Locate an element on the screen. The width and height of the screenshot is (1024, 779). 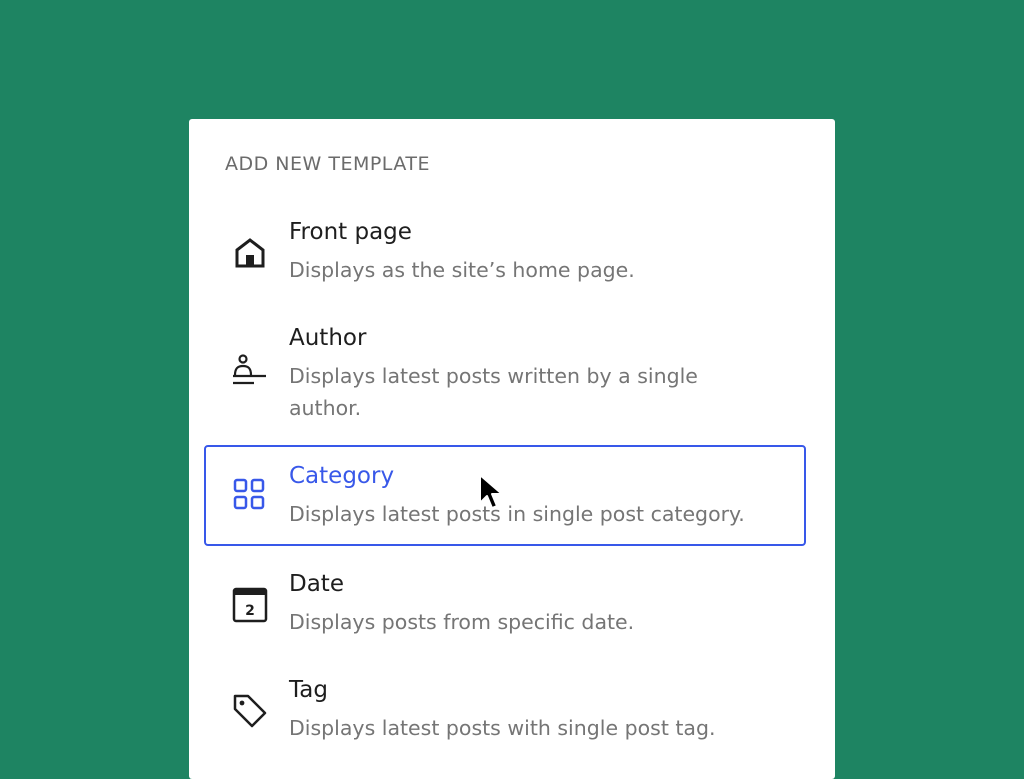
template-option-title: Author is located at coordinates (328, 338).